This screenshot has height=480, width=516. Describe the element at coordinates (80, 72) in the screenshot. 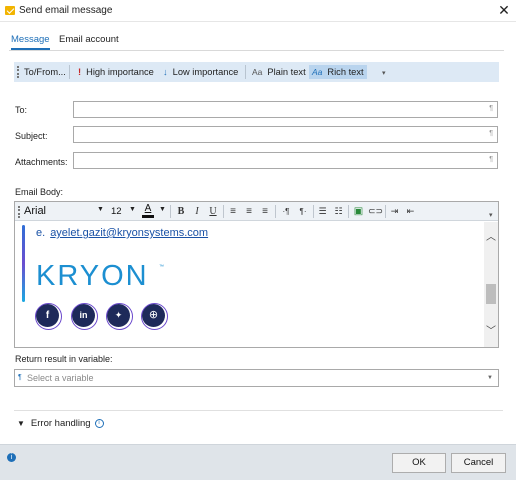

I see `exclamation-icon: !` at that location.